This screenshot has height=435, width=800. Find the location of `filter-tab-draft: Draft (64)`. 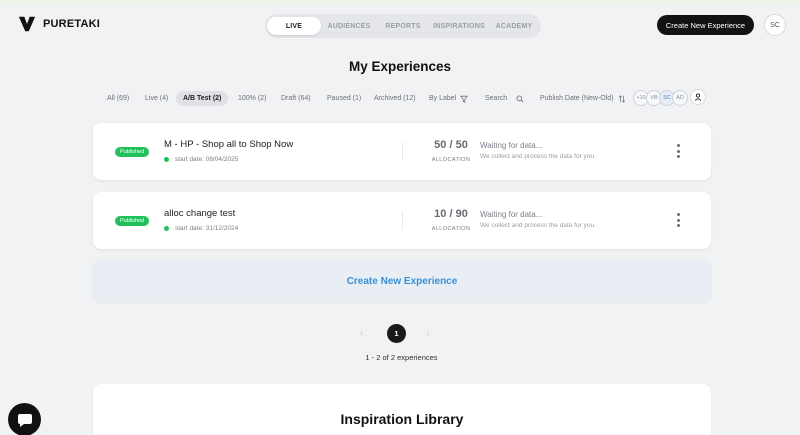

filter-tab-draft: Draft (64) is located at coordinates (296, 98).